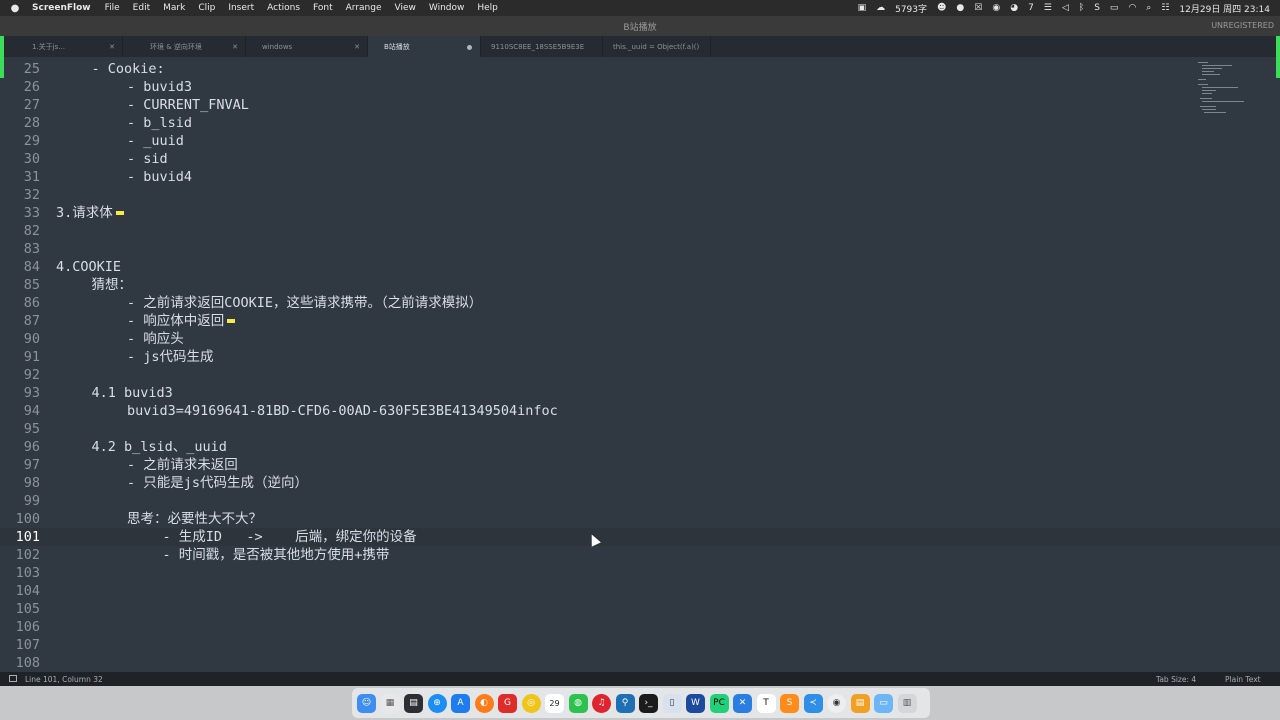  I want to click on editor-line: 29 - _uuid, so click(640, 141).